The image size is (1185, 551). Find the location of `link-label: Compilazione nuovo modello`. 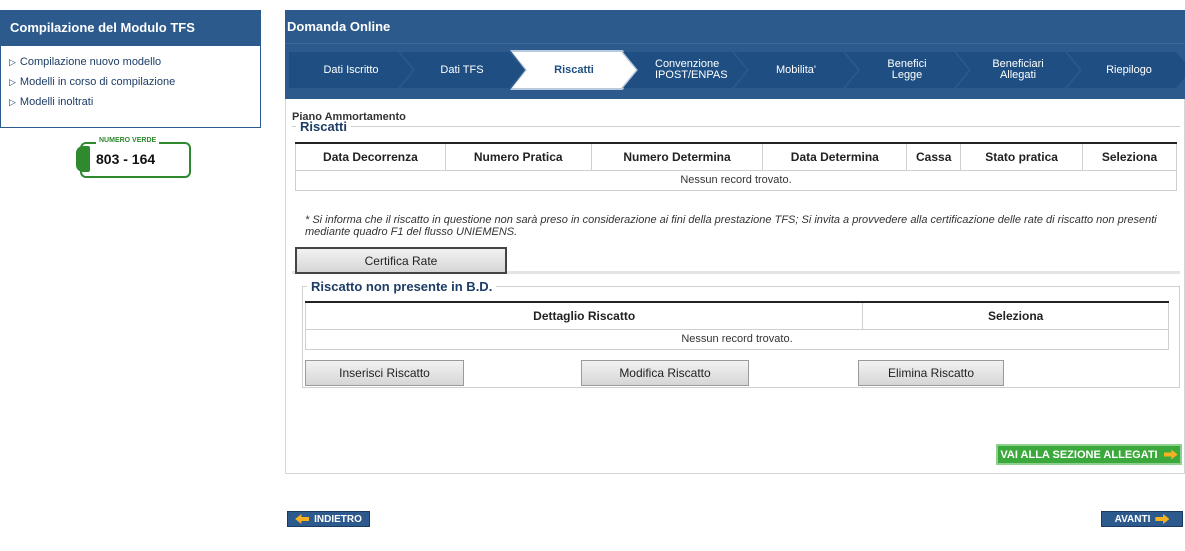

link-label: Compilazione nuovo modello is located at coordinates (90, 62).